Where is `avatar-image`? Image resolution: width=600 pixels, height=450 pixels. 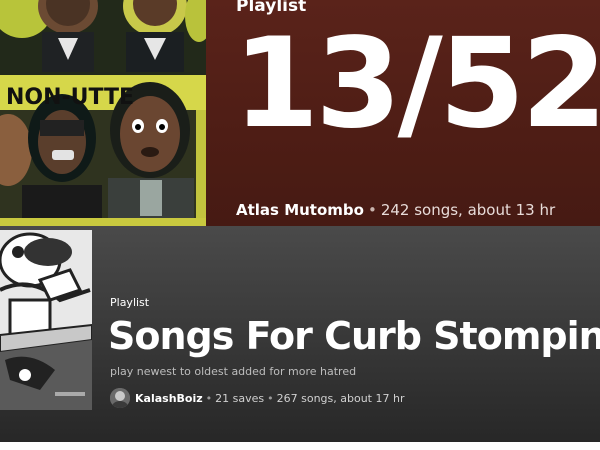
avatar-image is located at coordinates (120, 398).